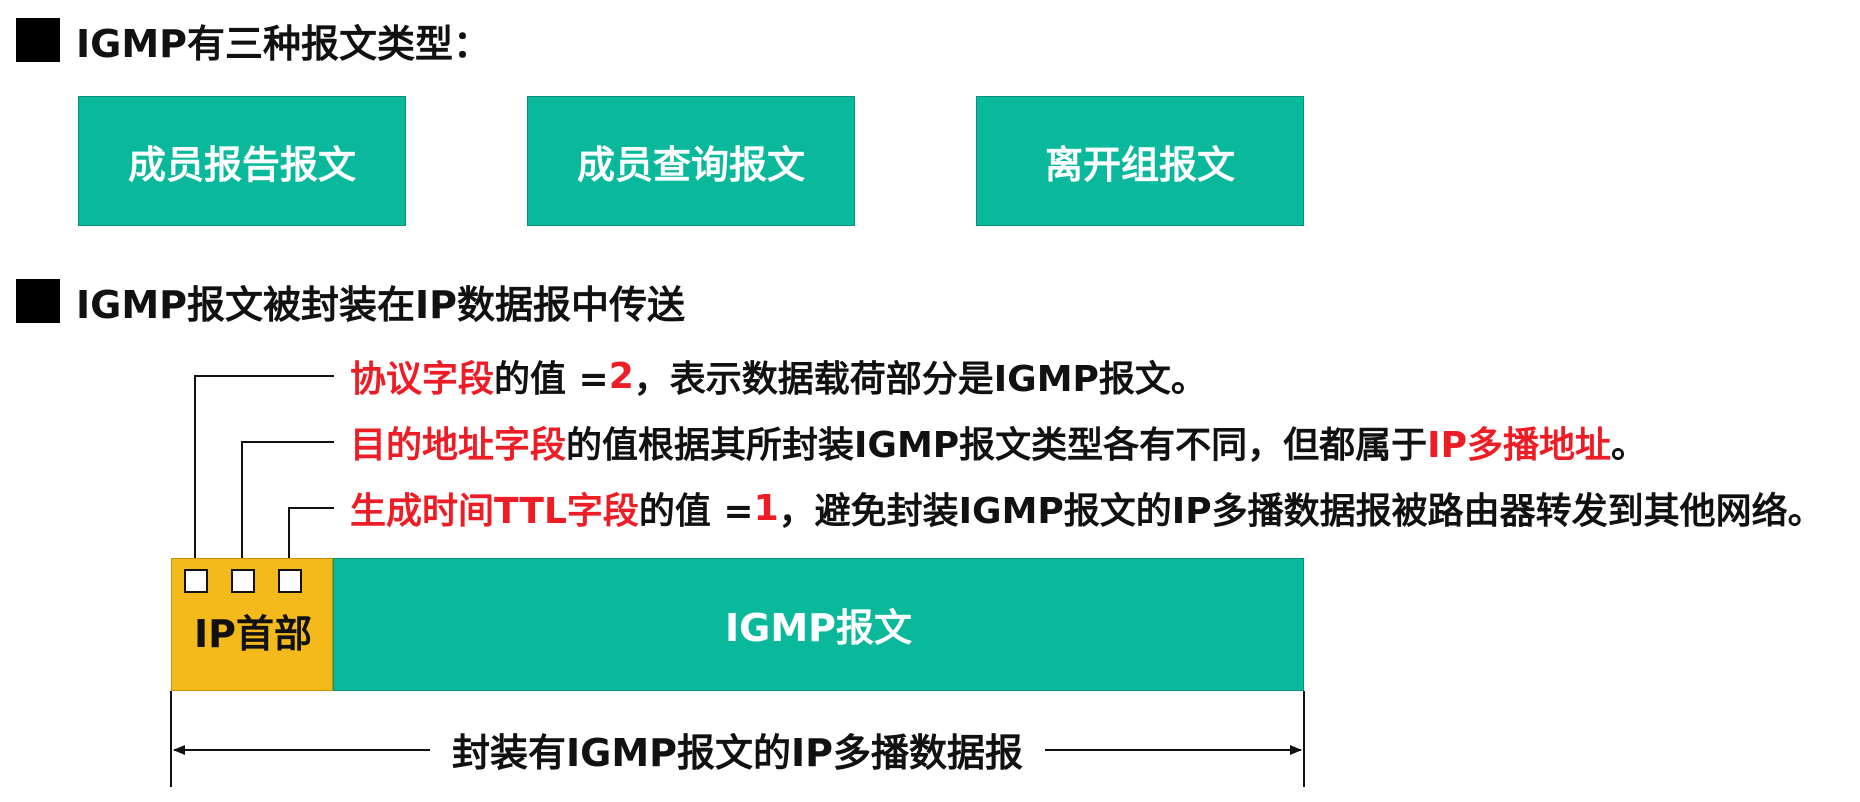 The height and width of the screenshot is (802, 1860). Describe the element at coordinates (818, 628) in the screenshot. I see `igmp-payload-label: IGMP报文` at that location.